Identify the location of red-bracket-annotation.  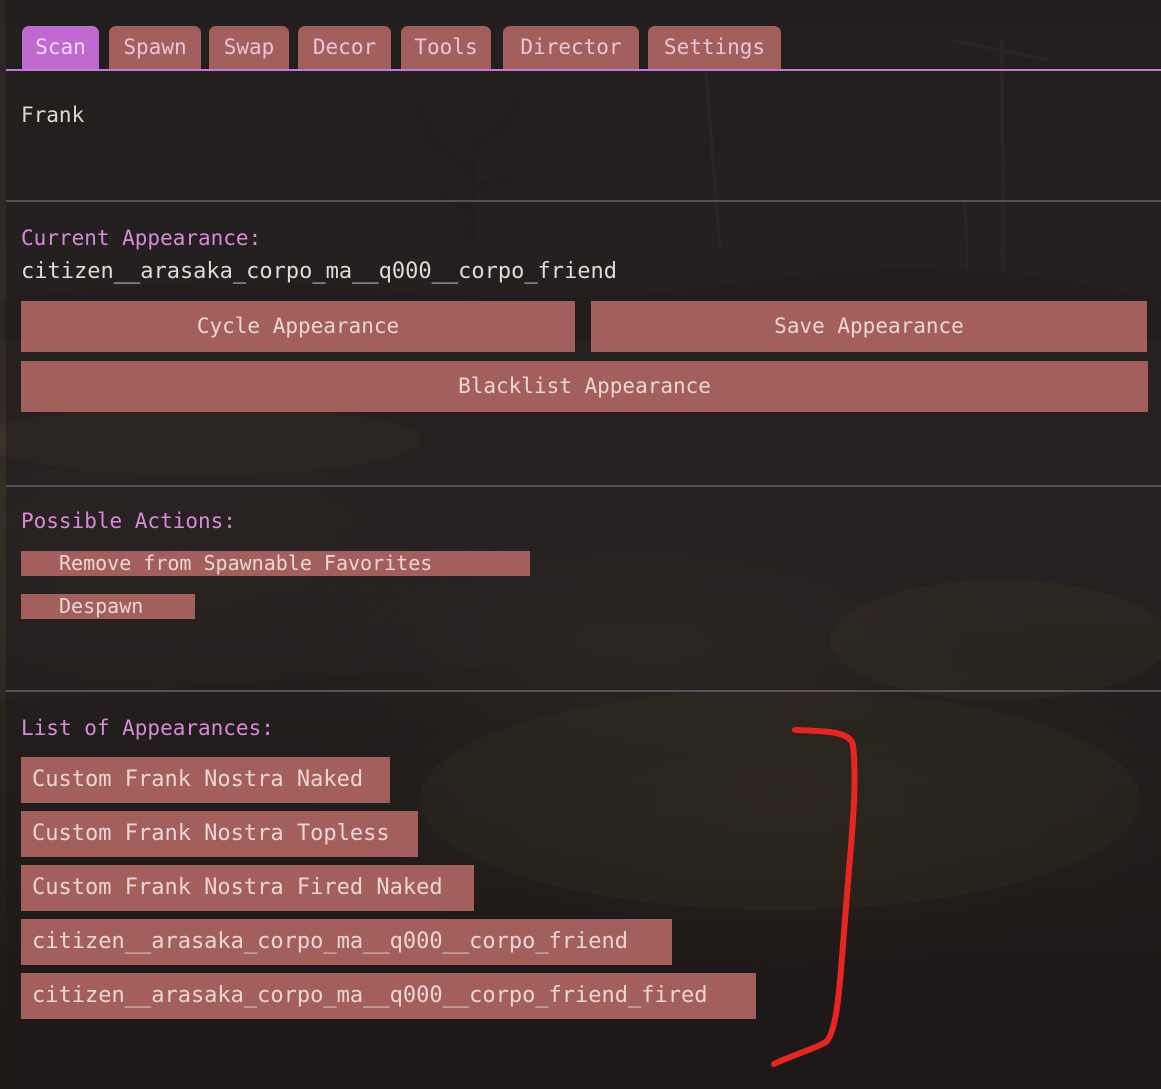
(814, 897).